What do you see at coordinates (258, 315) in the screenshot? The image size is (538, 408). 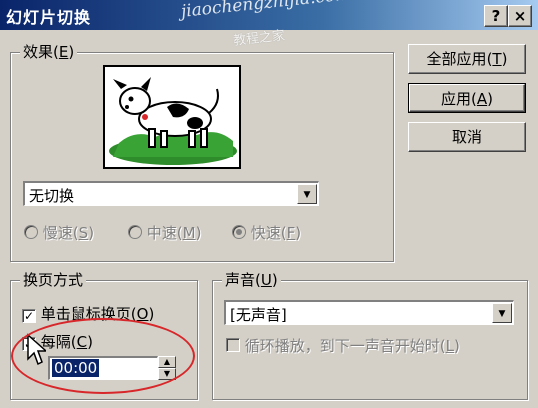 I see `sound-value: [无声音]` at bounding box center [258, 315].